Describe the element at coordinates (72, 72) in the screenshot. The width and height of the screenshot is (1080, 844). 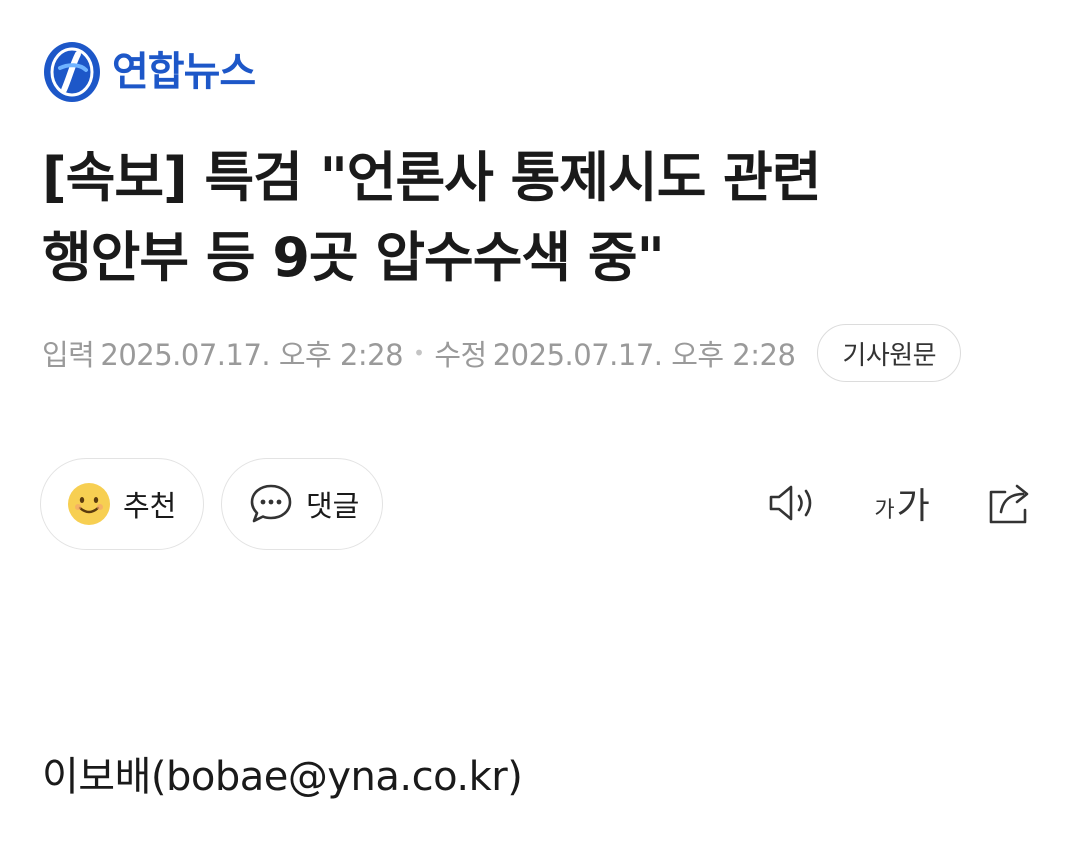
I see `yonhap-logo-icon` at that location.